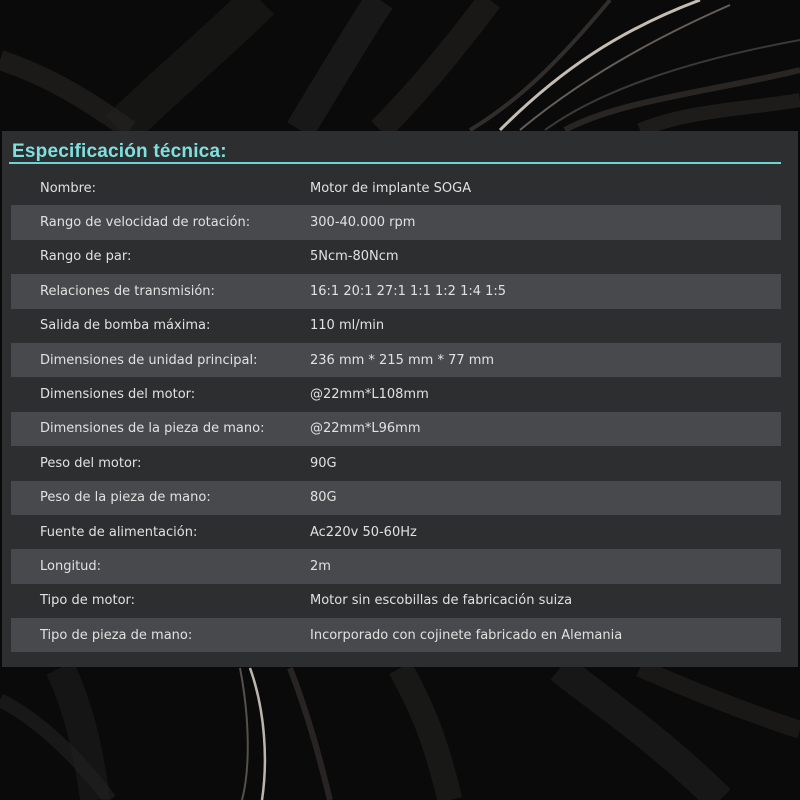 Image resolution: width=800 pixels, height=800 pixels. I want to click on spec-row-dim-motor: Dimensiones del motor: @22mm*L108mm, so click(396, 394).